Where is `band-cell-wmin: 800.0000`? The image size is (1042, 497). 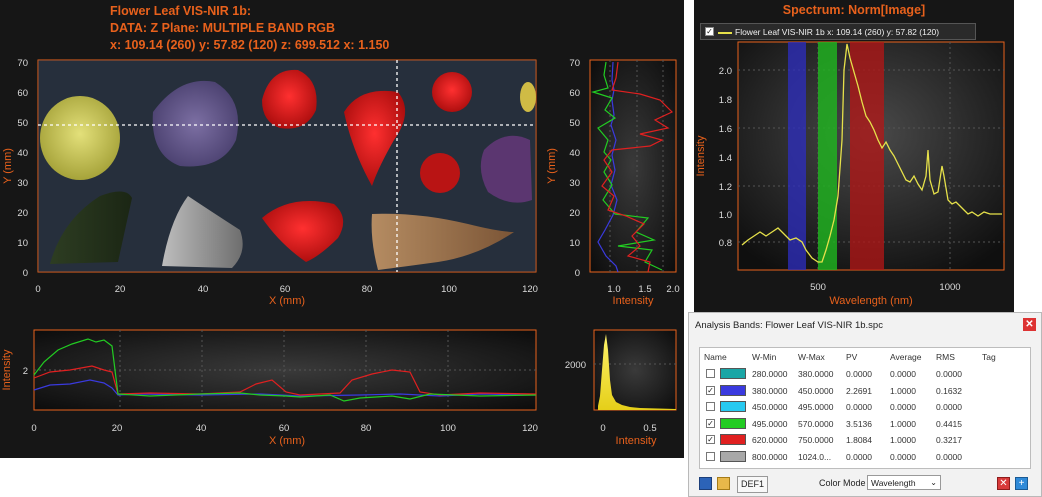
band-cell-wmin: 800.0000 is located at coordinates (769, 457).